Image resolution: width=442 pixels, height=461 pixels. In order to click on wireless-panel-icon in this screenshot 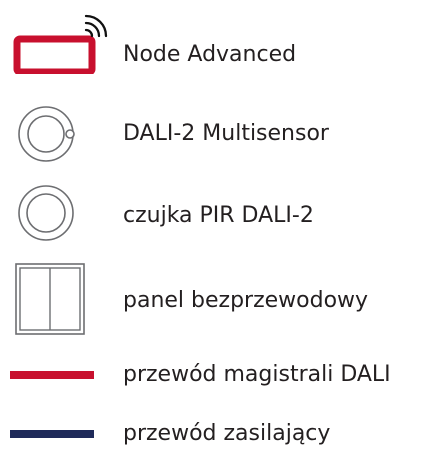, I will do `click(50, 299)`.